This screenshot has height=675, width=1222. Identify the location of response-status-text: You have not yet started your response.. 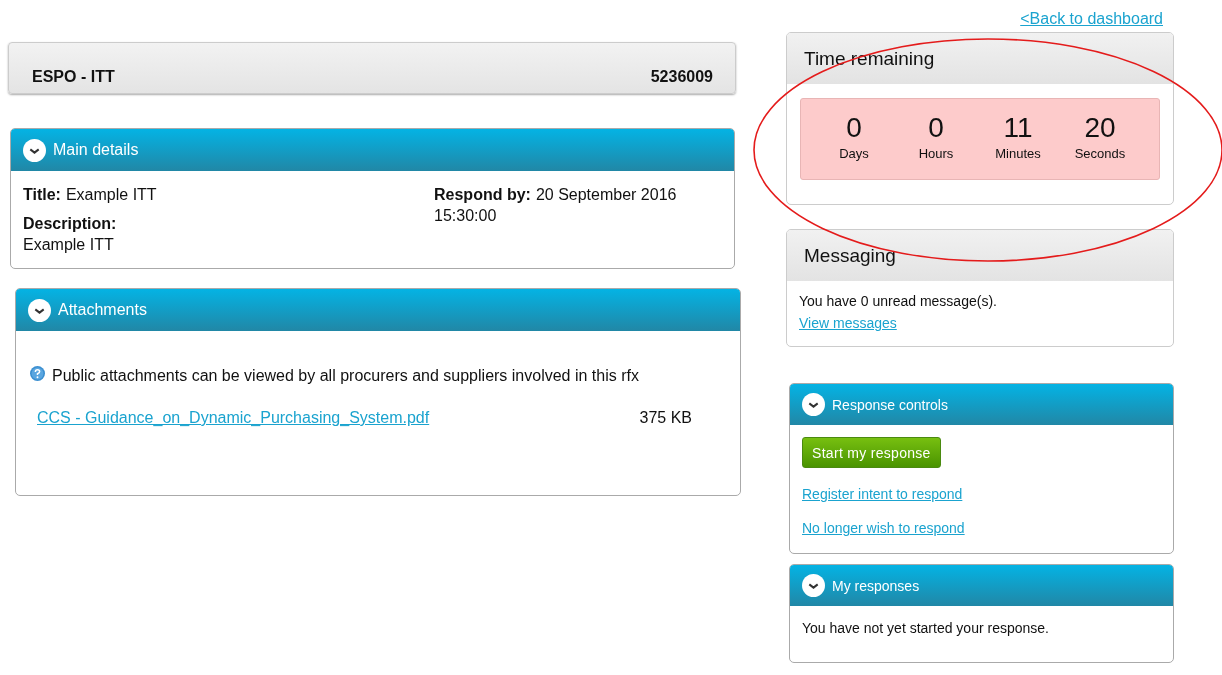
(925, 628).